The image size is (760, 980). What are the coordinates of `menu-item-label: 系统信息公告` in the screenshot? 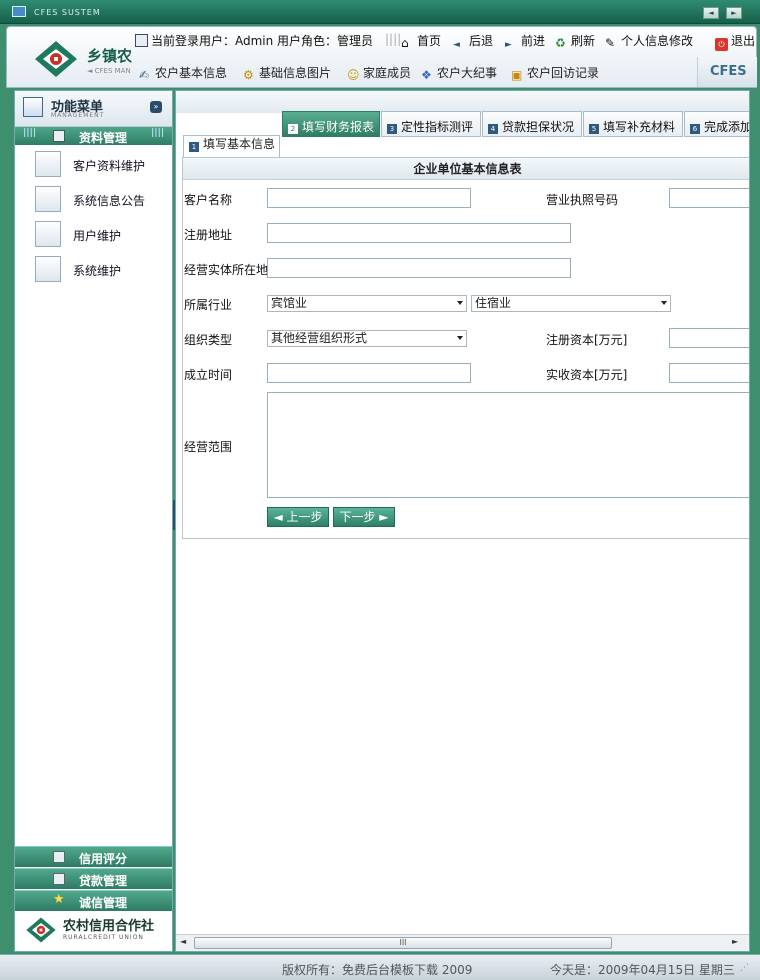 It's located at (109, 201).